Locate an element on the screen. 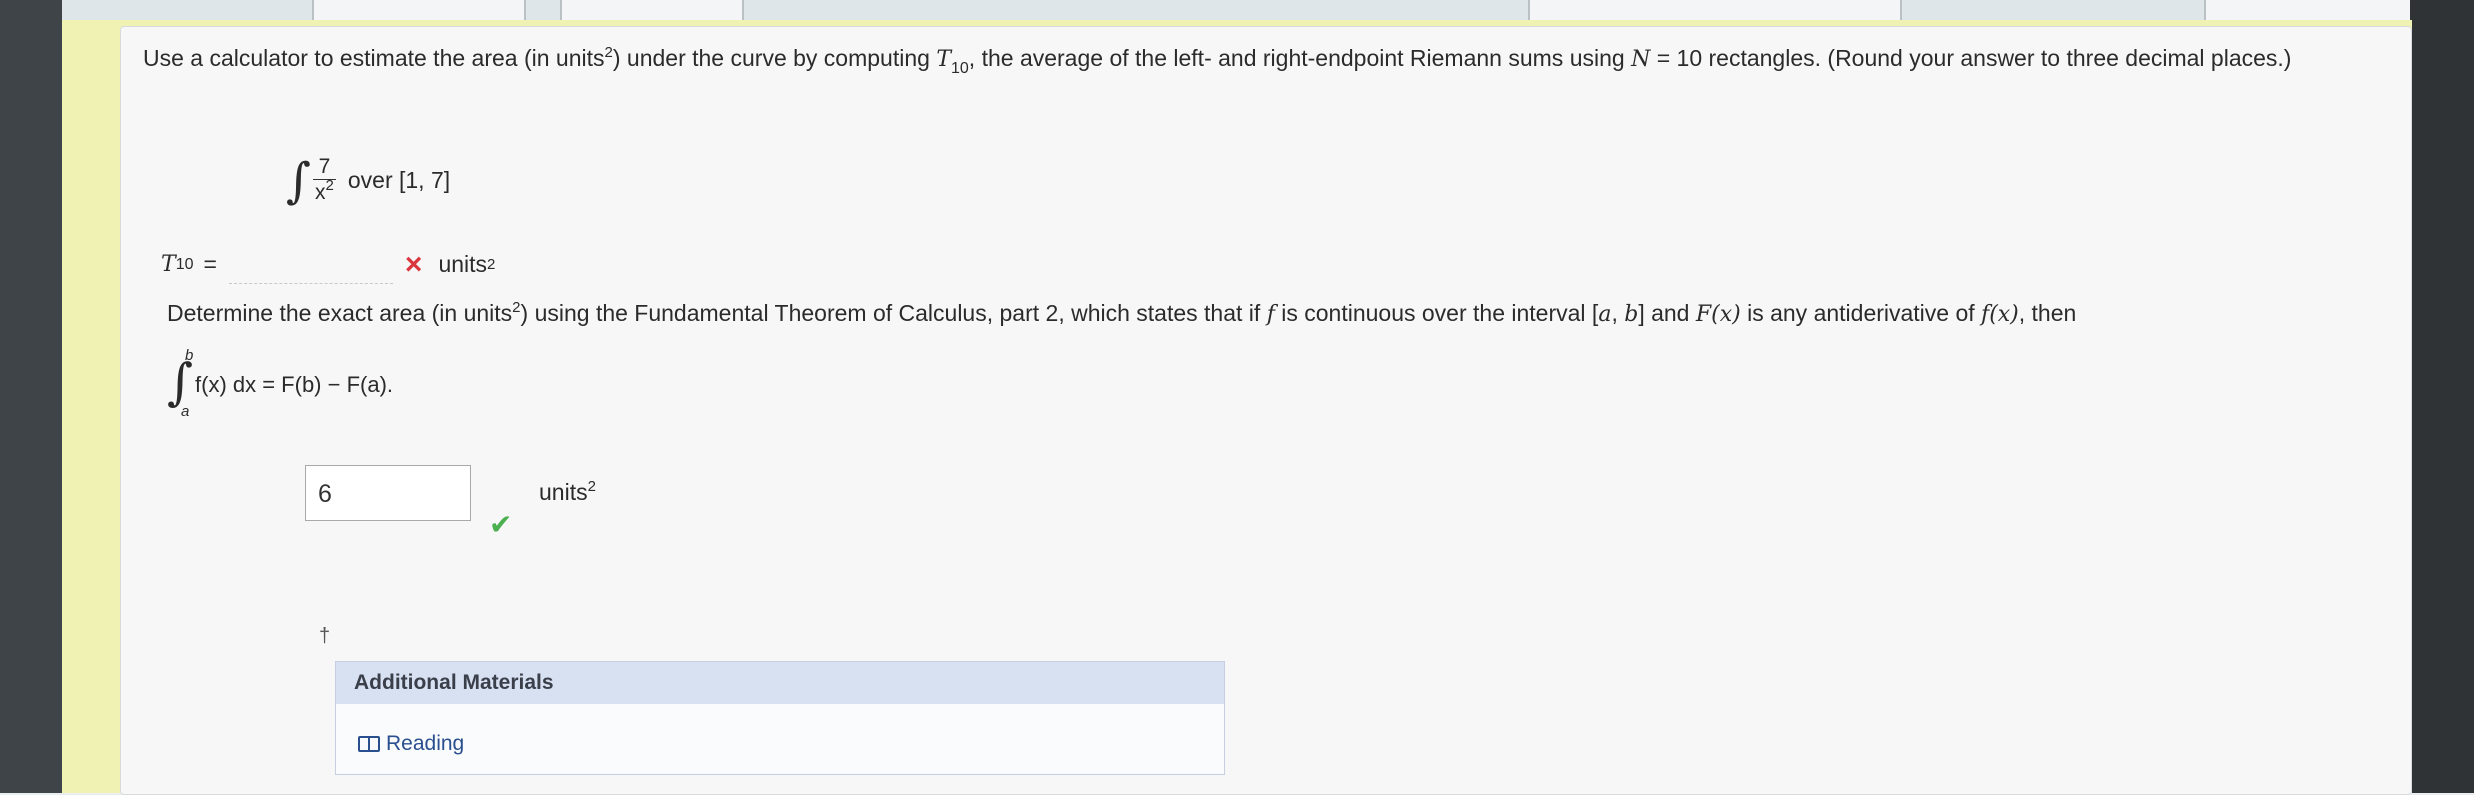 This screenshot has width=2474, height=795. definite-integral-sign: ∫ b a is located at coordinates (180, 383).